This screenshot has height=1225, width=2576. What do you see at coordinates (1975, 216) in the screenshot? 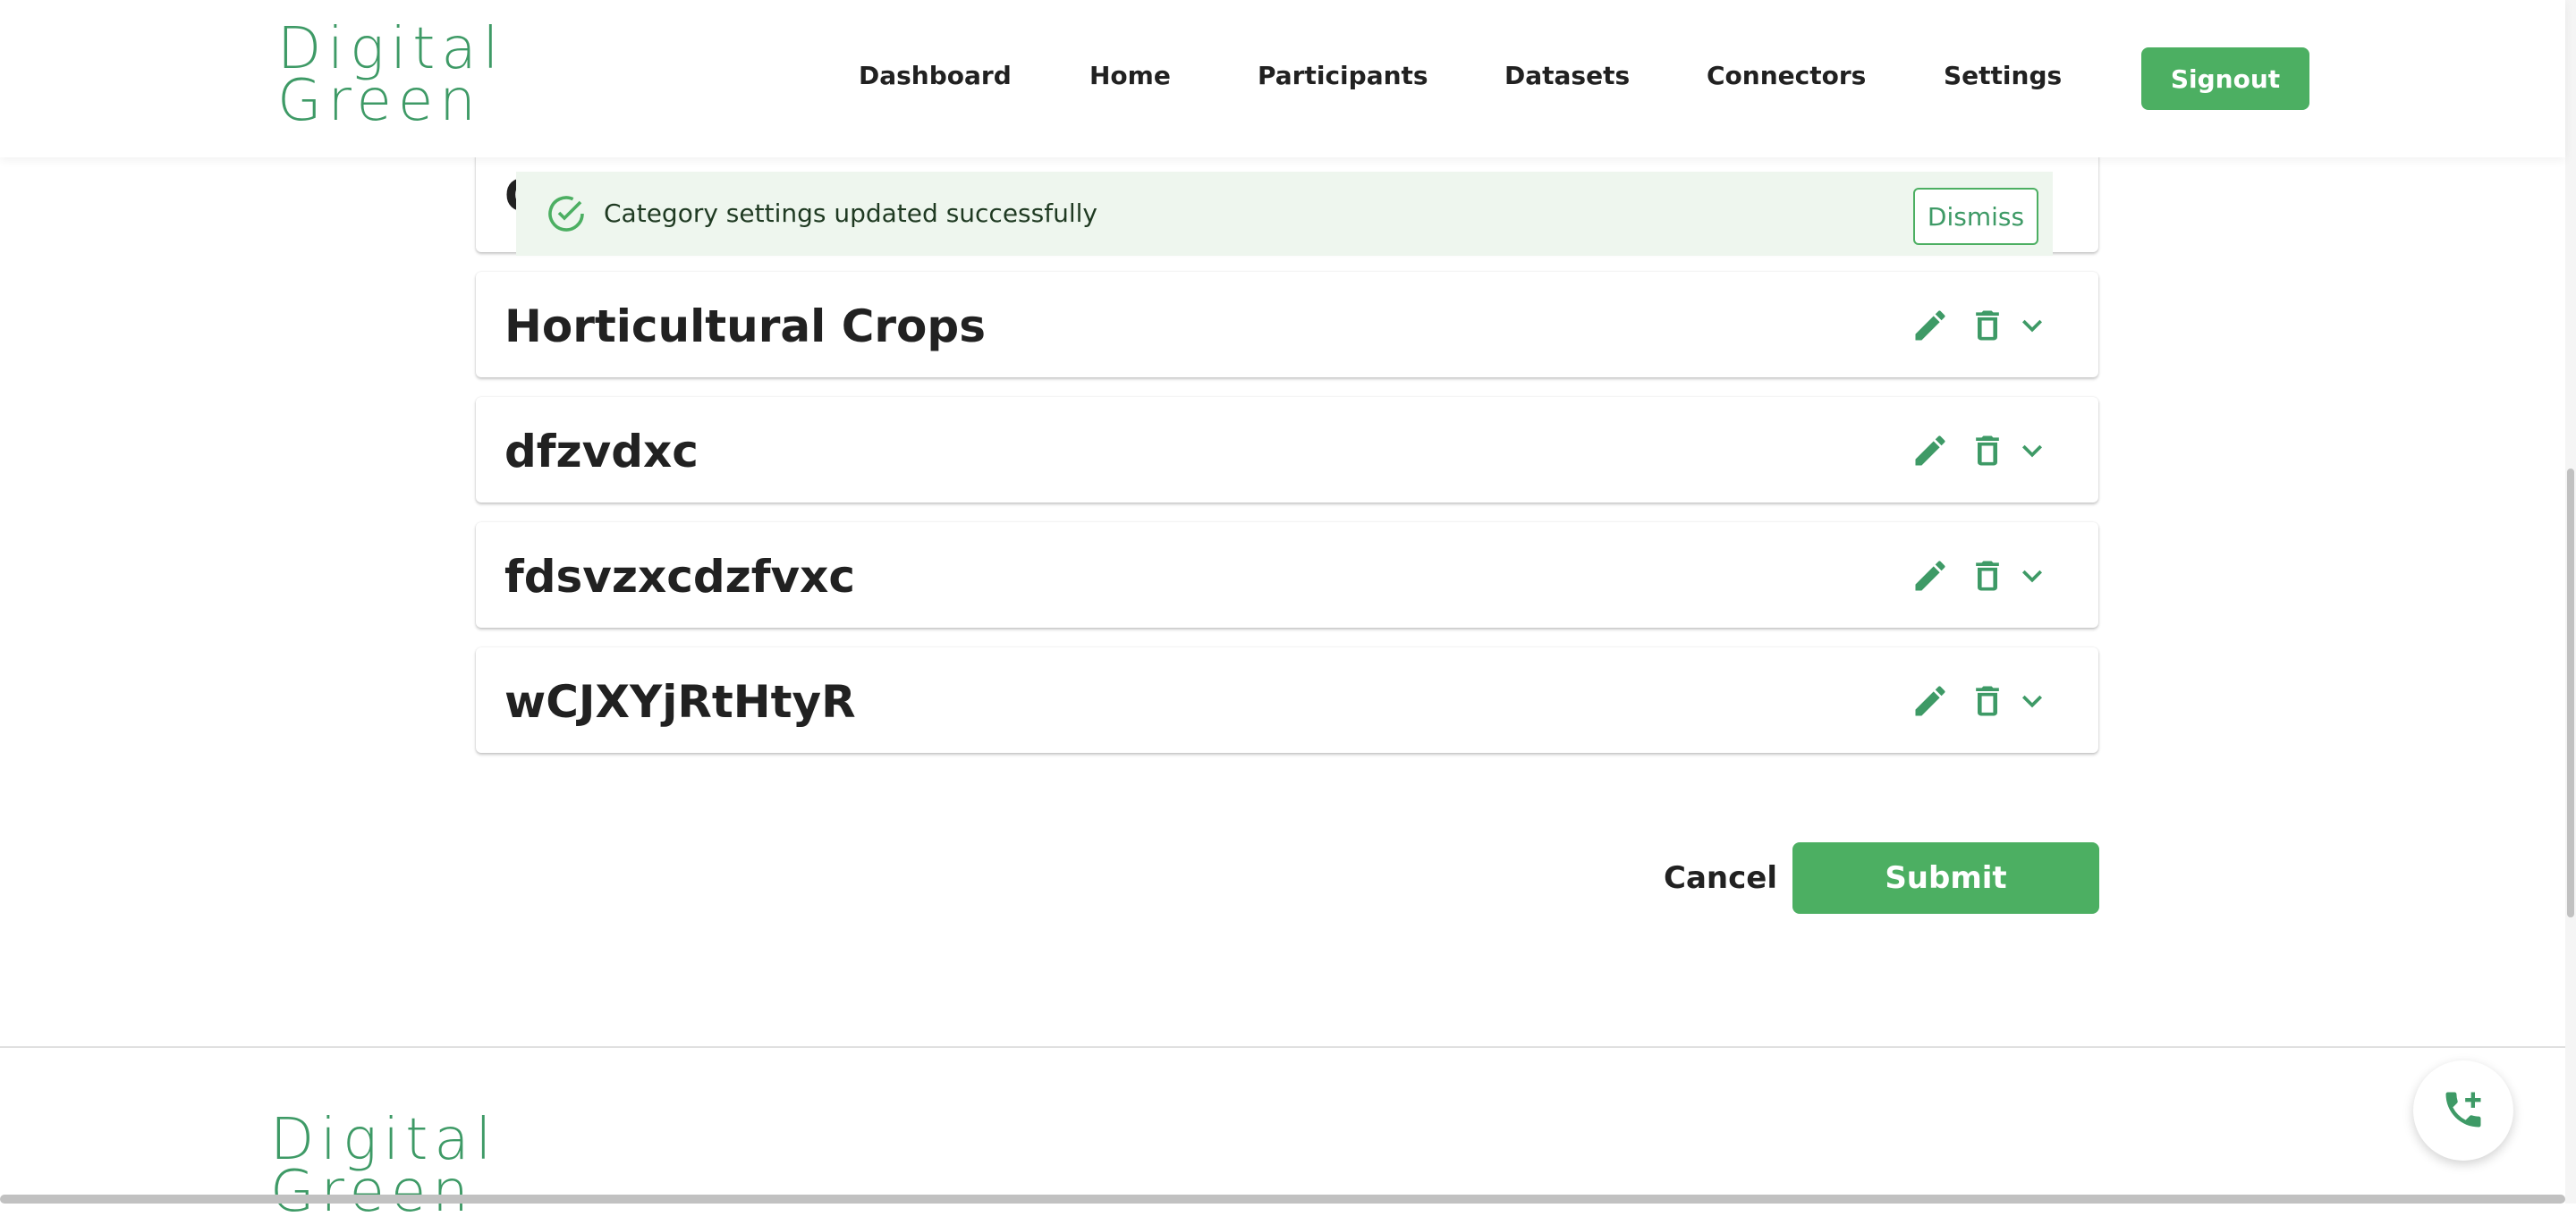
I see `dismiss-button: Dismiss` at bounding box center [1975, 216].